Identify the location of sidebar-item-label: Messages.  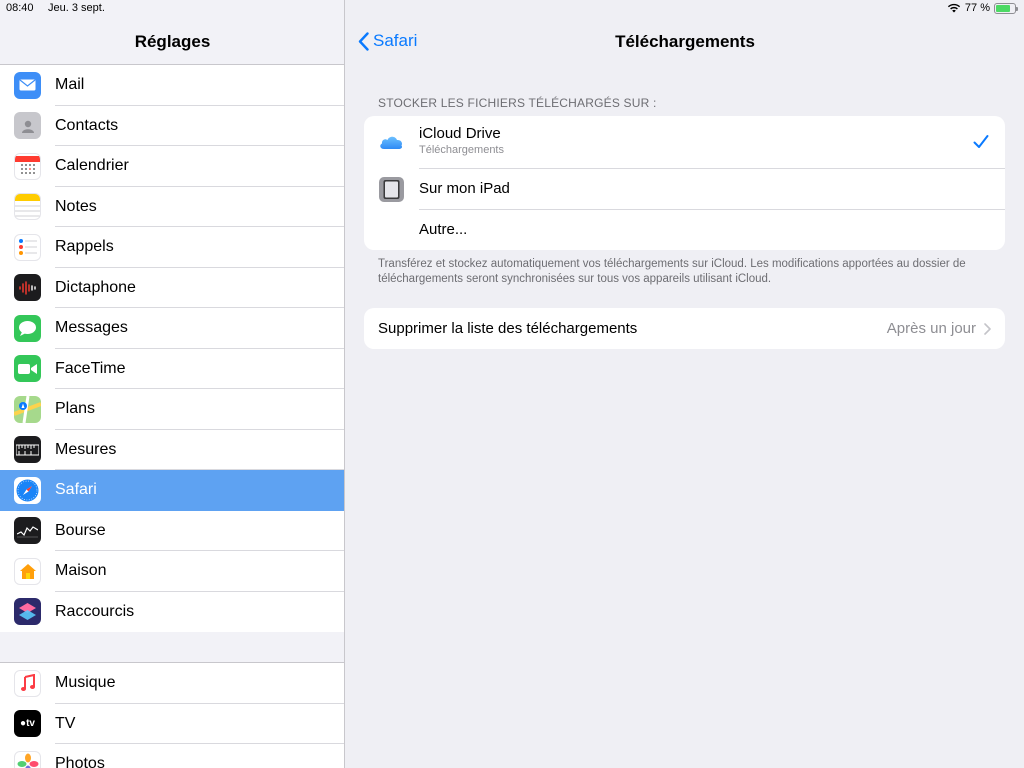
(91, 328).